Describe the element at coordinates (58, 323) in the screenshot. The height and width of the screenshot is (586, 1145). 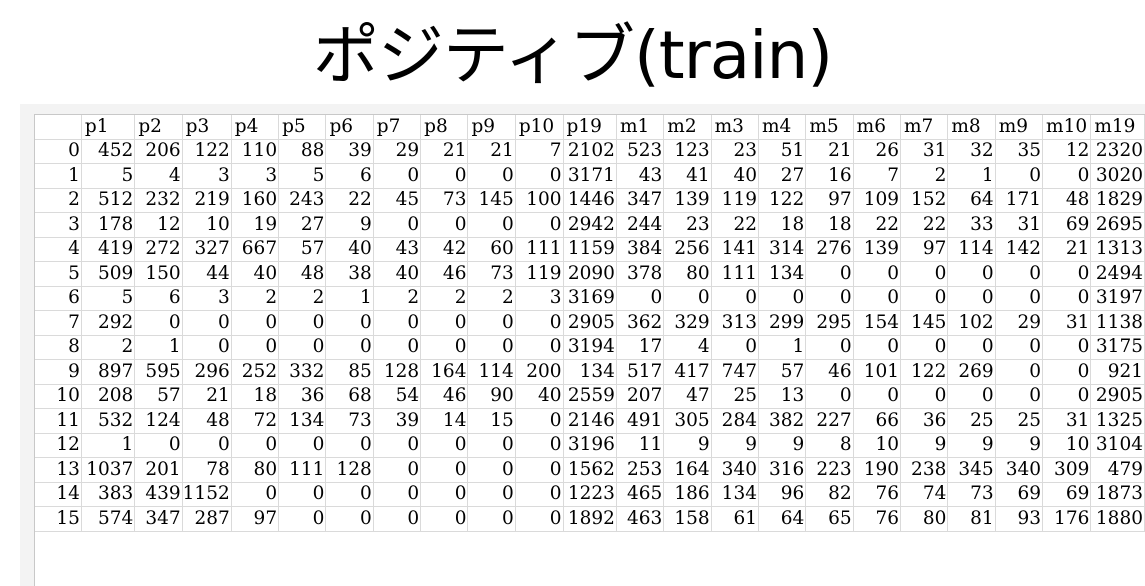
I see `row-index: 7` at that location.